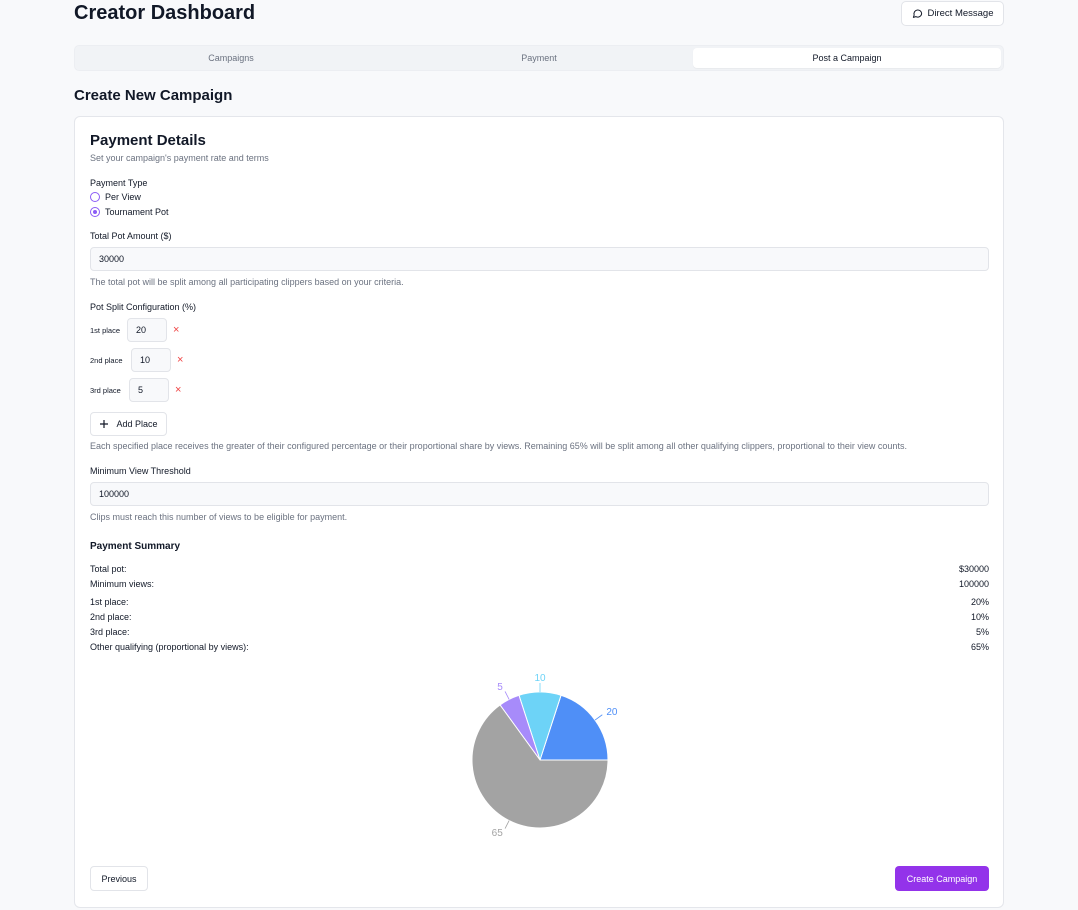 The width and height of the screenshot is (1078, 910). What do you see at coordinates (137, 424) in the screenshot?
I see `add-place-label: Add Place` at bounding box center [137, 424].